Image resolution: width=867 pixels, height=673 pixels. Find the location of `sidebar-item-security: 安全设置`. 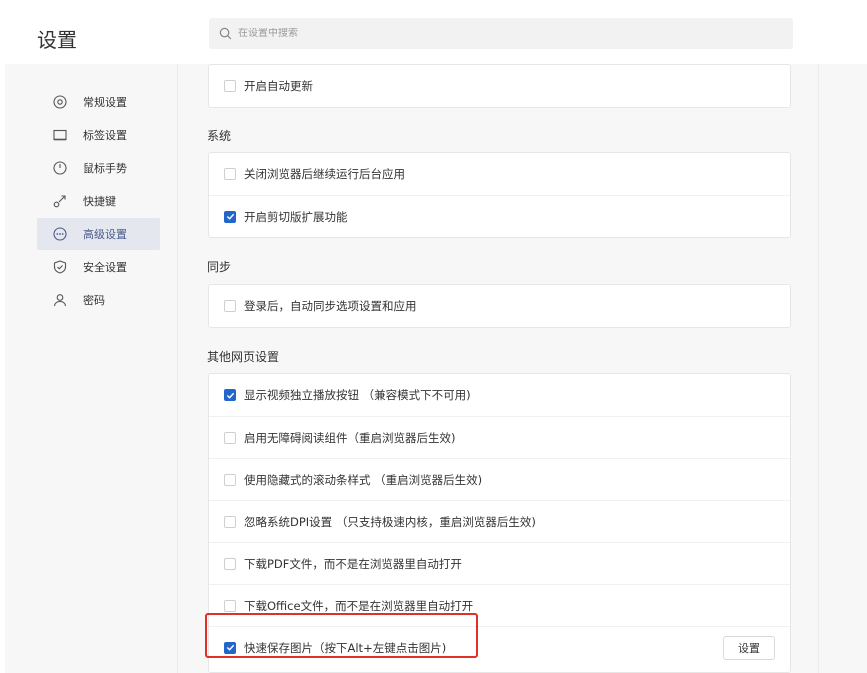

sidebar-item-security: 安全设置 is located at coordinates (98, 267).